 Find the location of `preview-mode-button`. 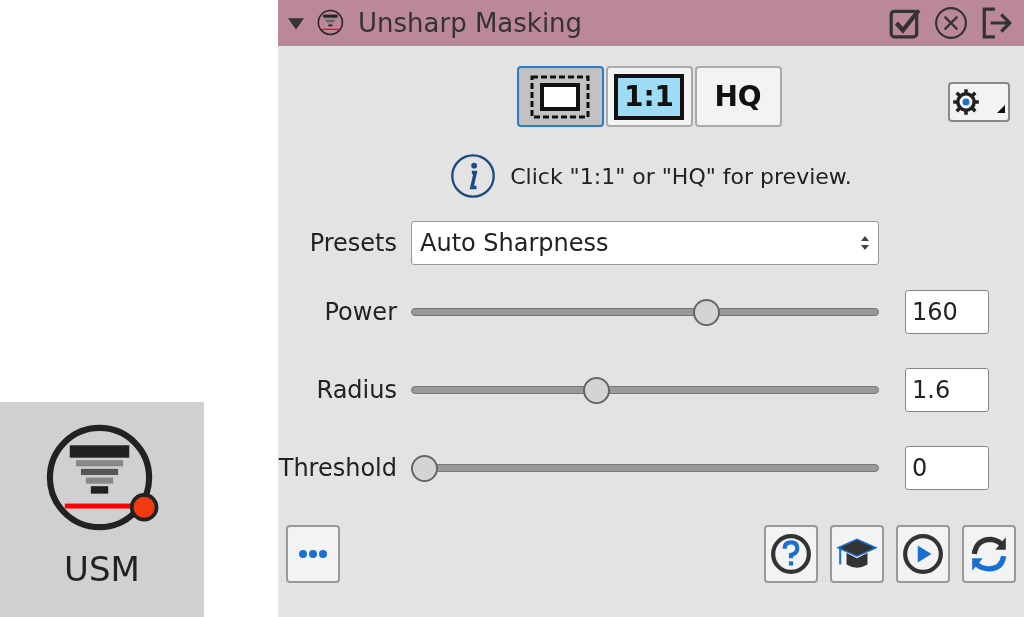

preview-mode-button is located at coordinates (560, 96).